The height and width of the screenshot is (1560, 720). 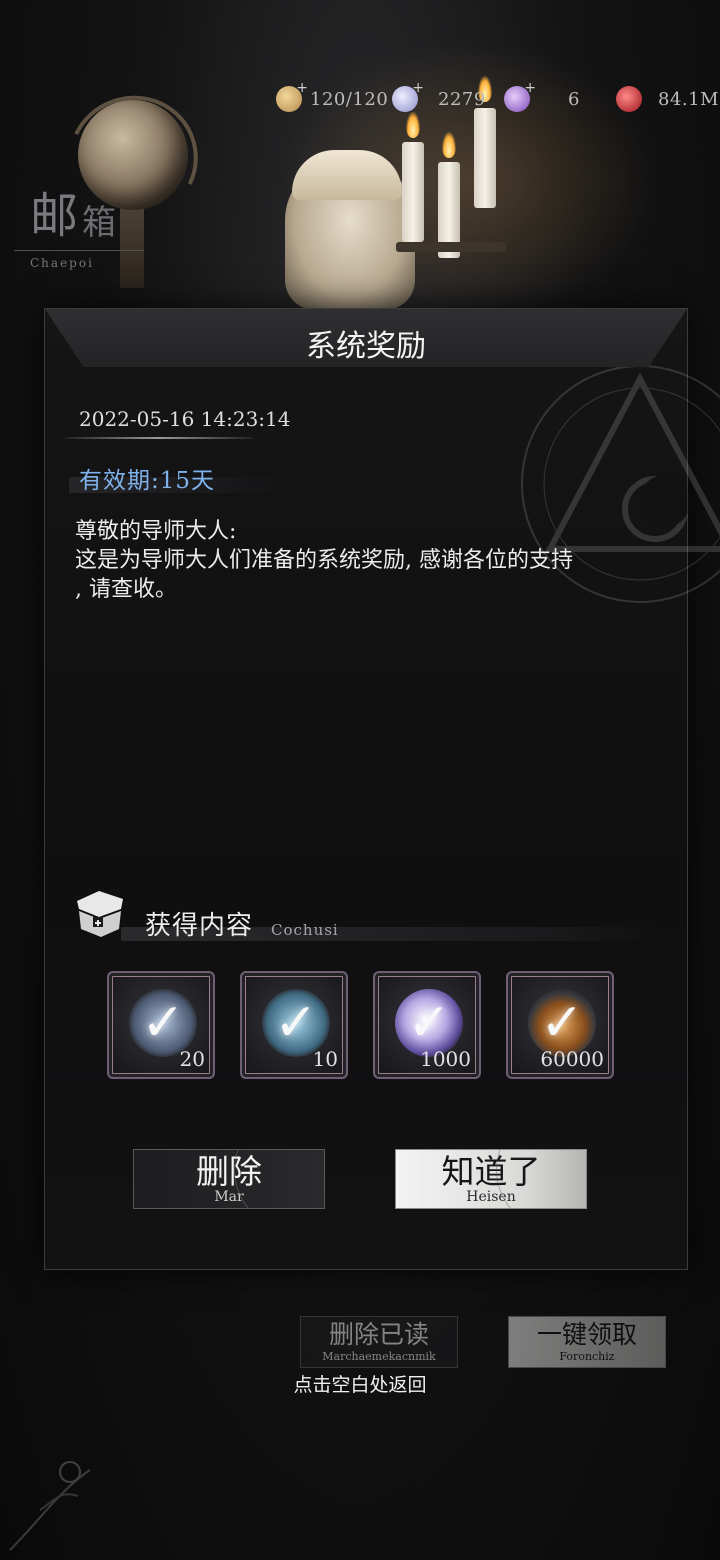 I want to click on mail-body-line: 尊敬的导师大人:, so click(x=156, y=531).